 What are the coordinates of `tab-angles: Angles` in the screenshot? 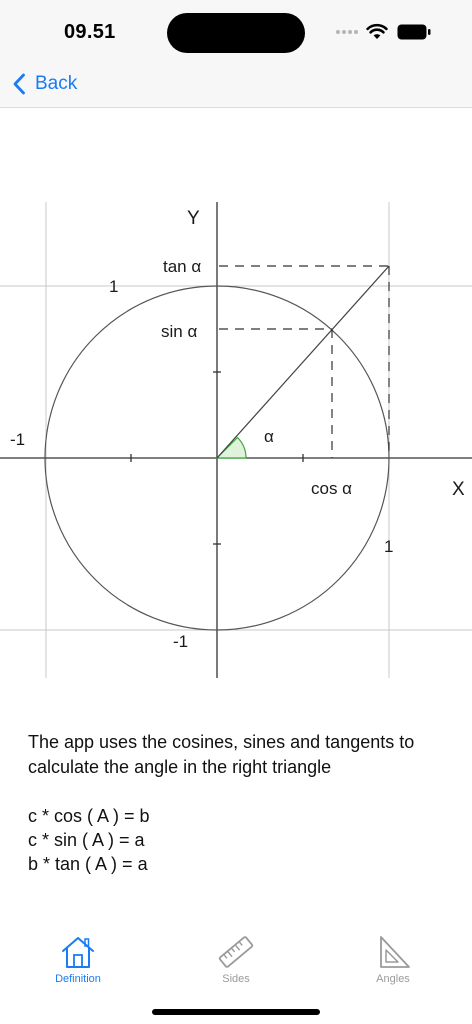 It's located at (393, 964).